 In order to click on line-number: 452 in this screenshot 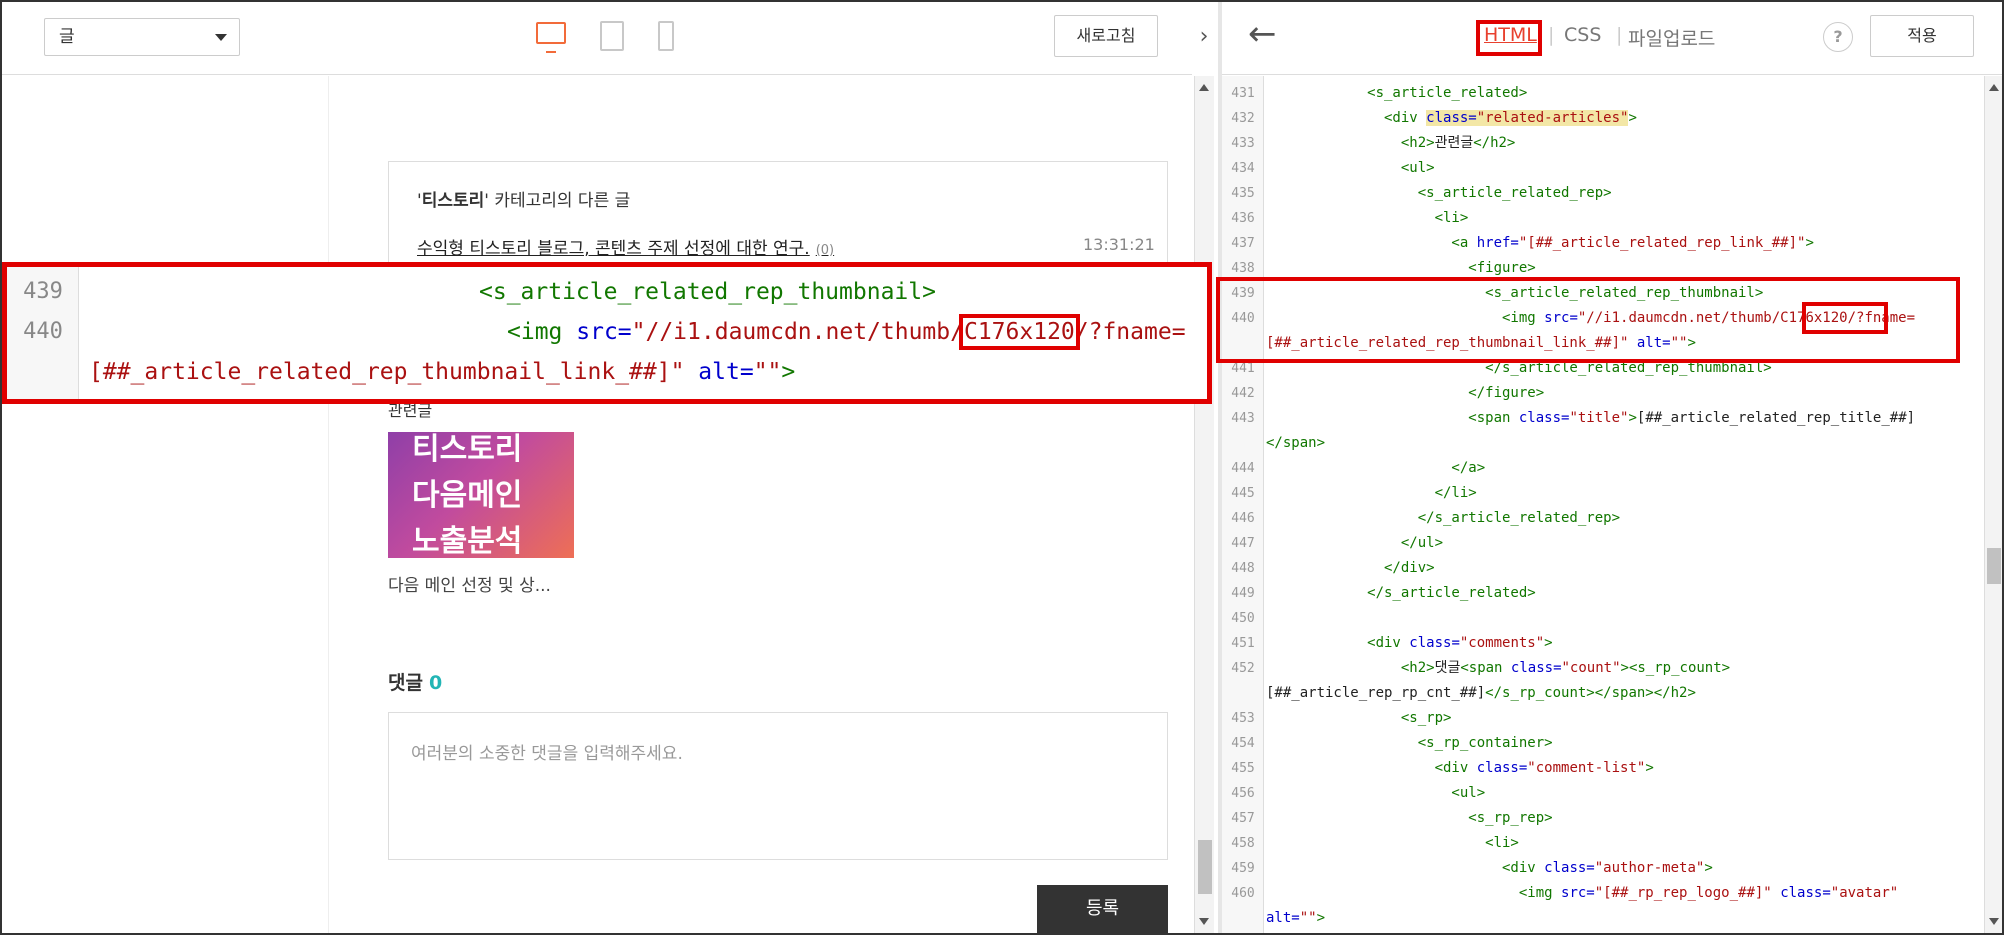, I will do `click(1243, 668)`.